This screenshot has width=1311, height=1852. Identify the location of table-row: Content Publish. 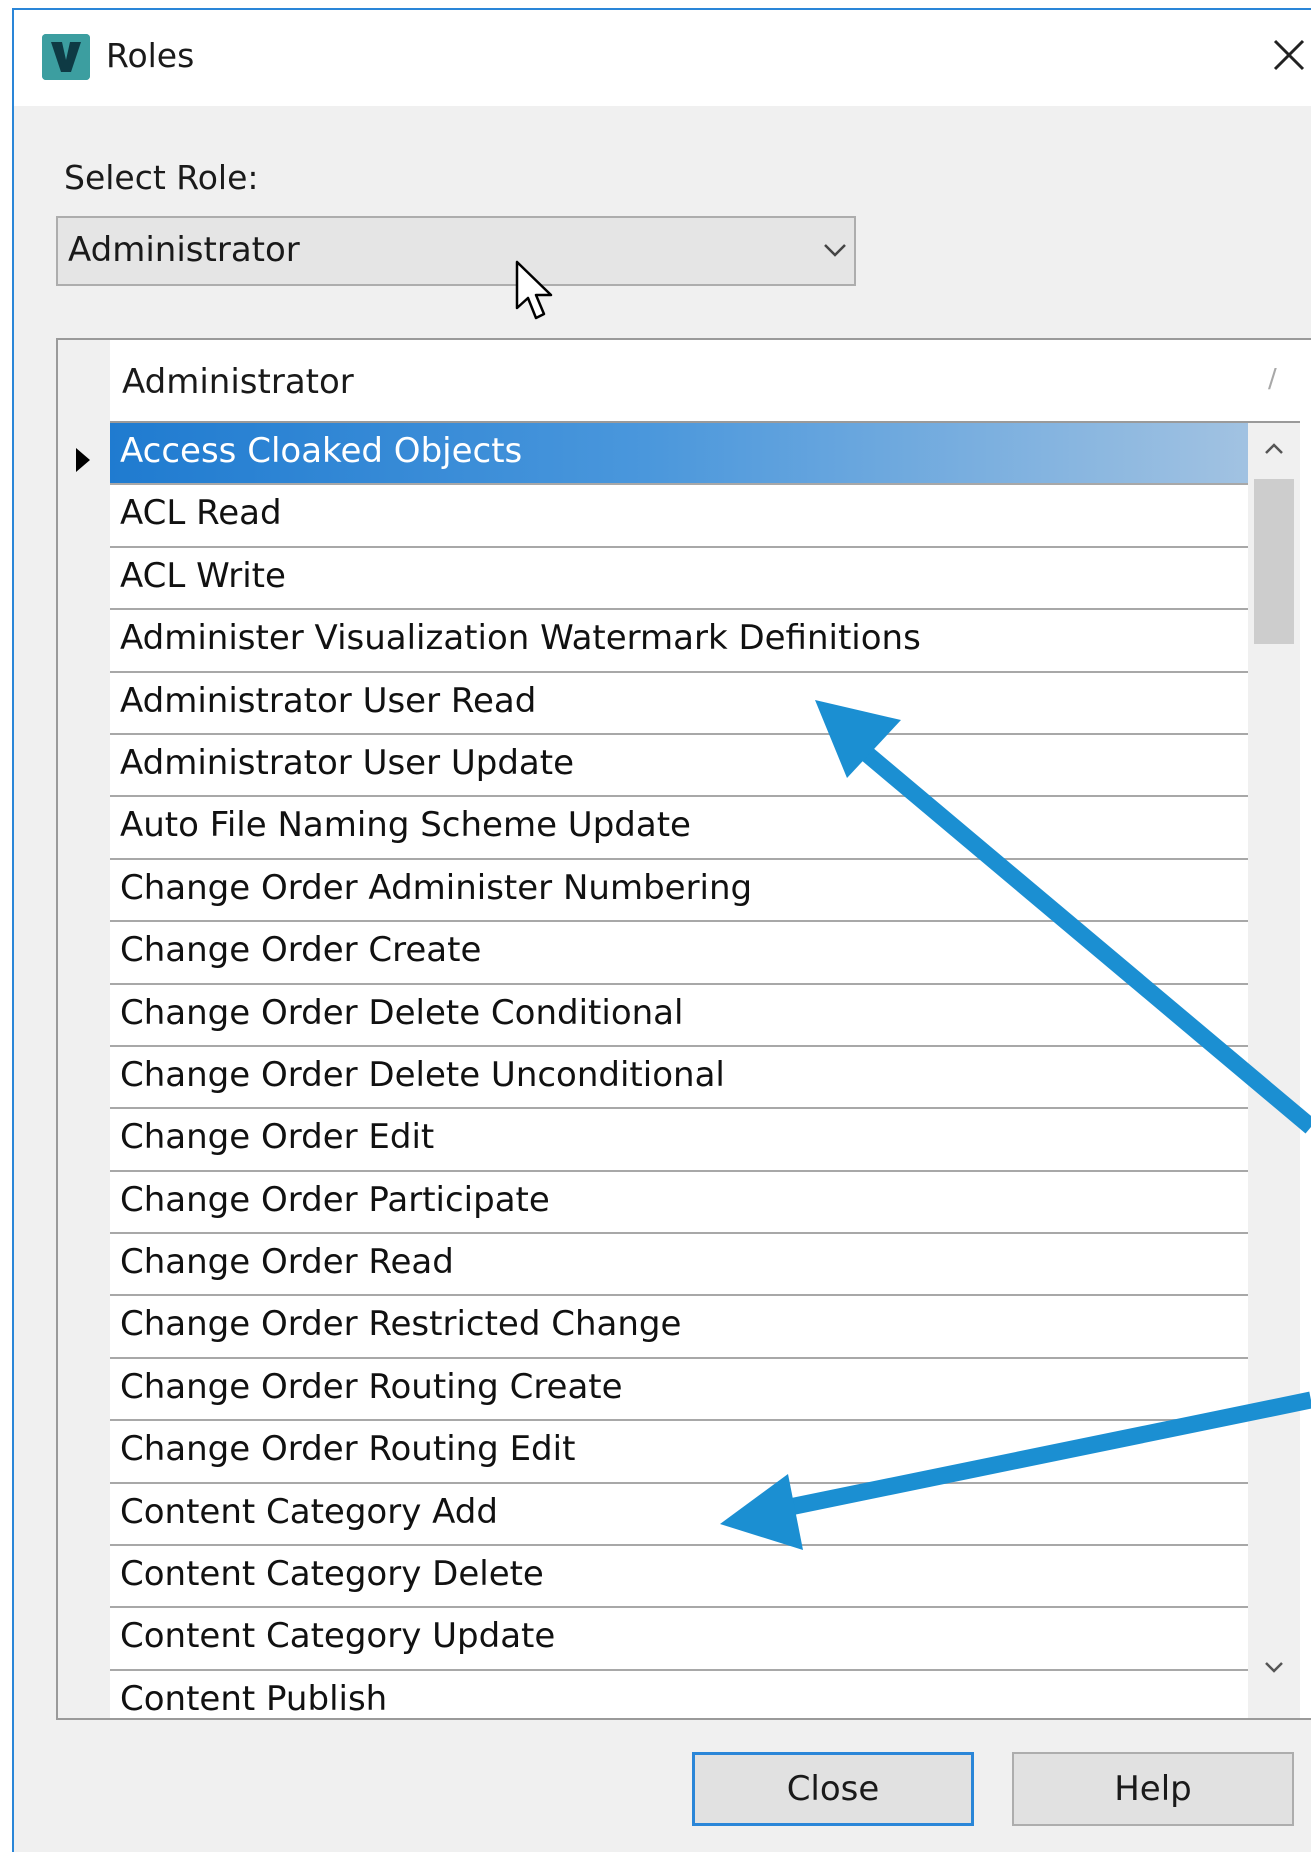
(705, 1694).